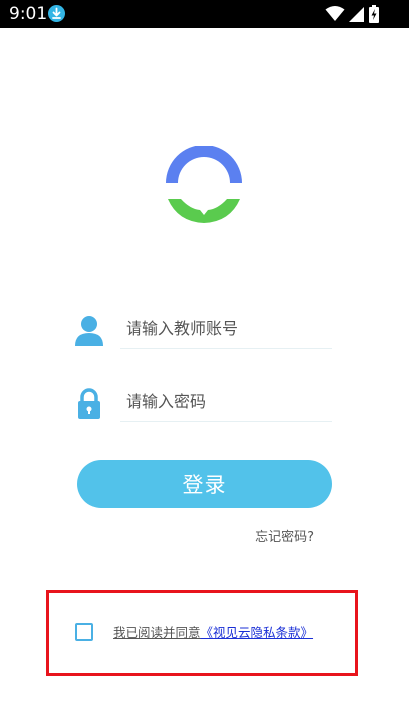  I want to click on password-underline, so click(226, 421).